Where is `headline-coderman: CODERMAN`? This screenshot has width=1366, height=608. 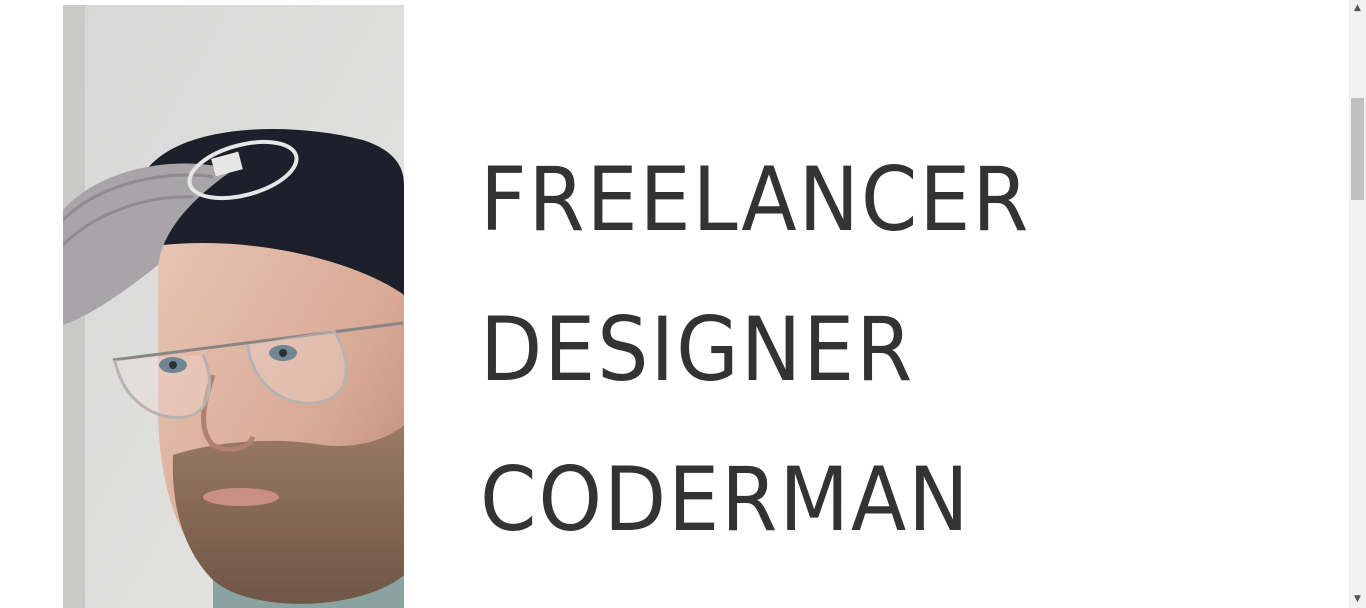
headline-coderman: CODERMAN is located at coordinates (725, 499).